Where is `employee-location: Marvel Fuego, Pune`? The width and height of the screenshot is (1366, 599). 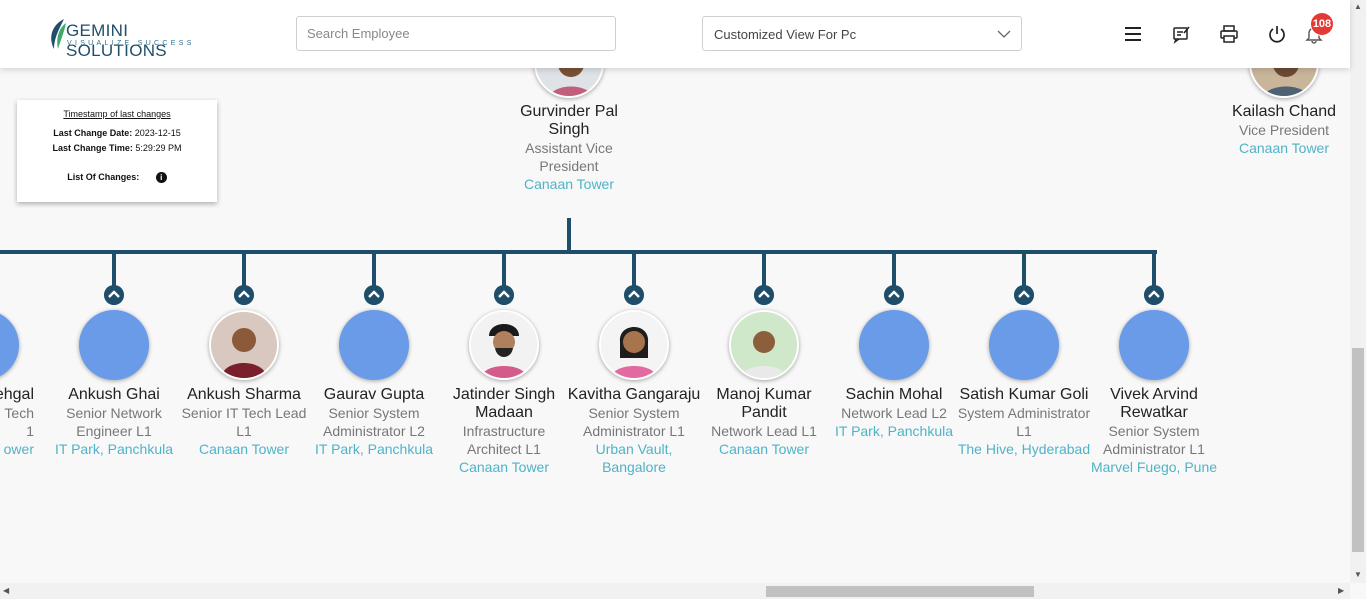 employee-location: Marvel Fuego, Pune is located at coordinates (1154, 467).